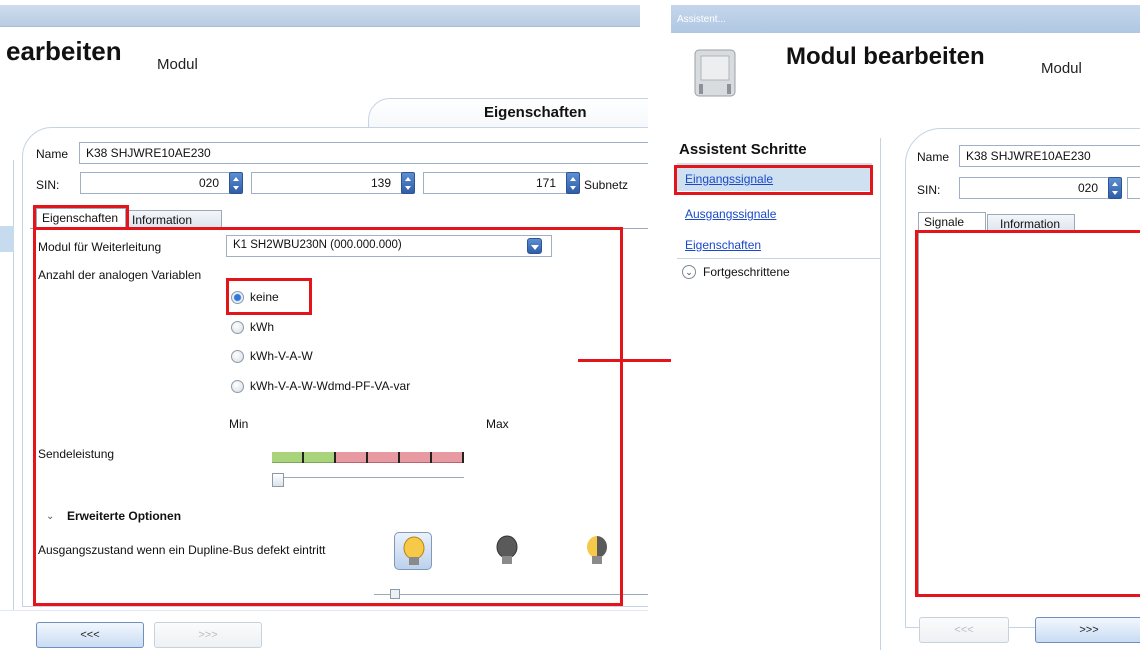 The image size is (1140, 653). Describe the element at coordinates (1034, 188) in the screenshot. I see `sin-field: 020` at that location.